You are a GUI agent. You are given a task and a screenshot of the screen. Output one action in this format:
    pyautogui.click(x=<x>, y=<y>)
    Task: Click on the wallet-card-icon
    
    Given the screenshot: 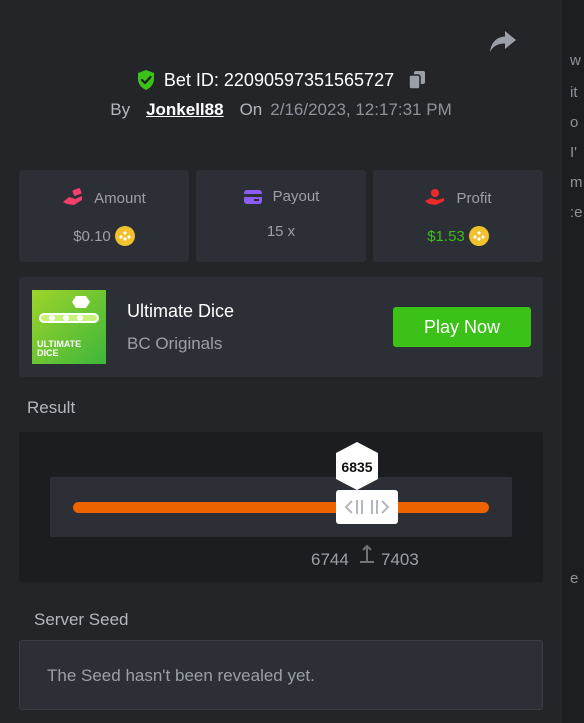 What is the action you would take?
    pyautogui.click(x=252, y=196)
    